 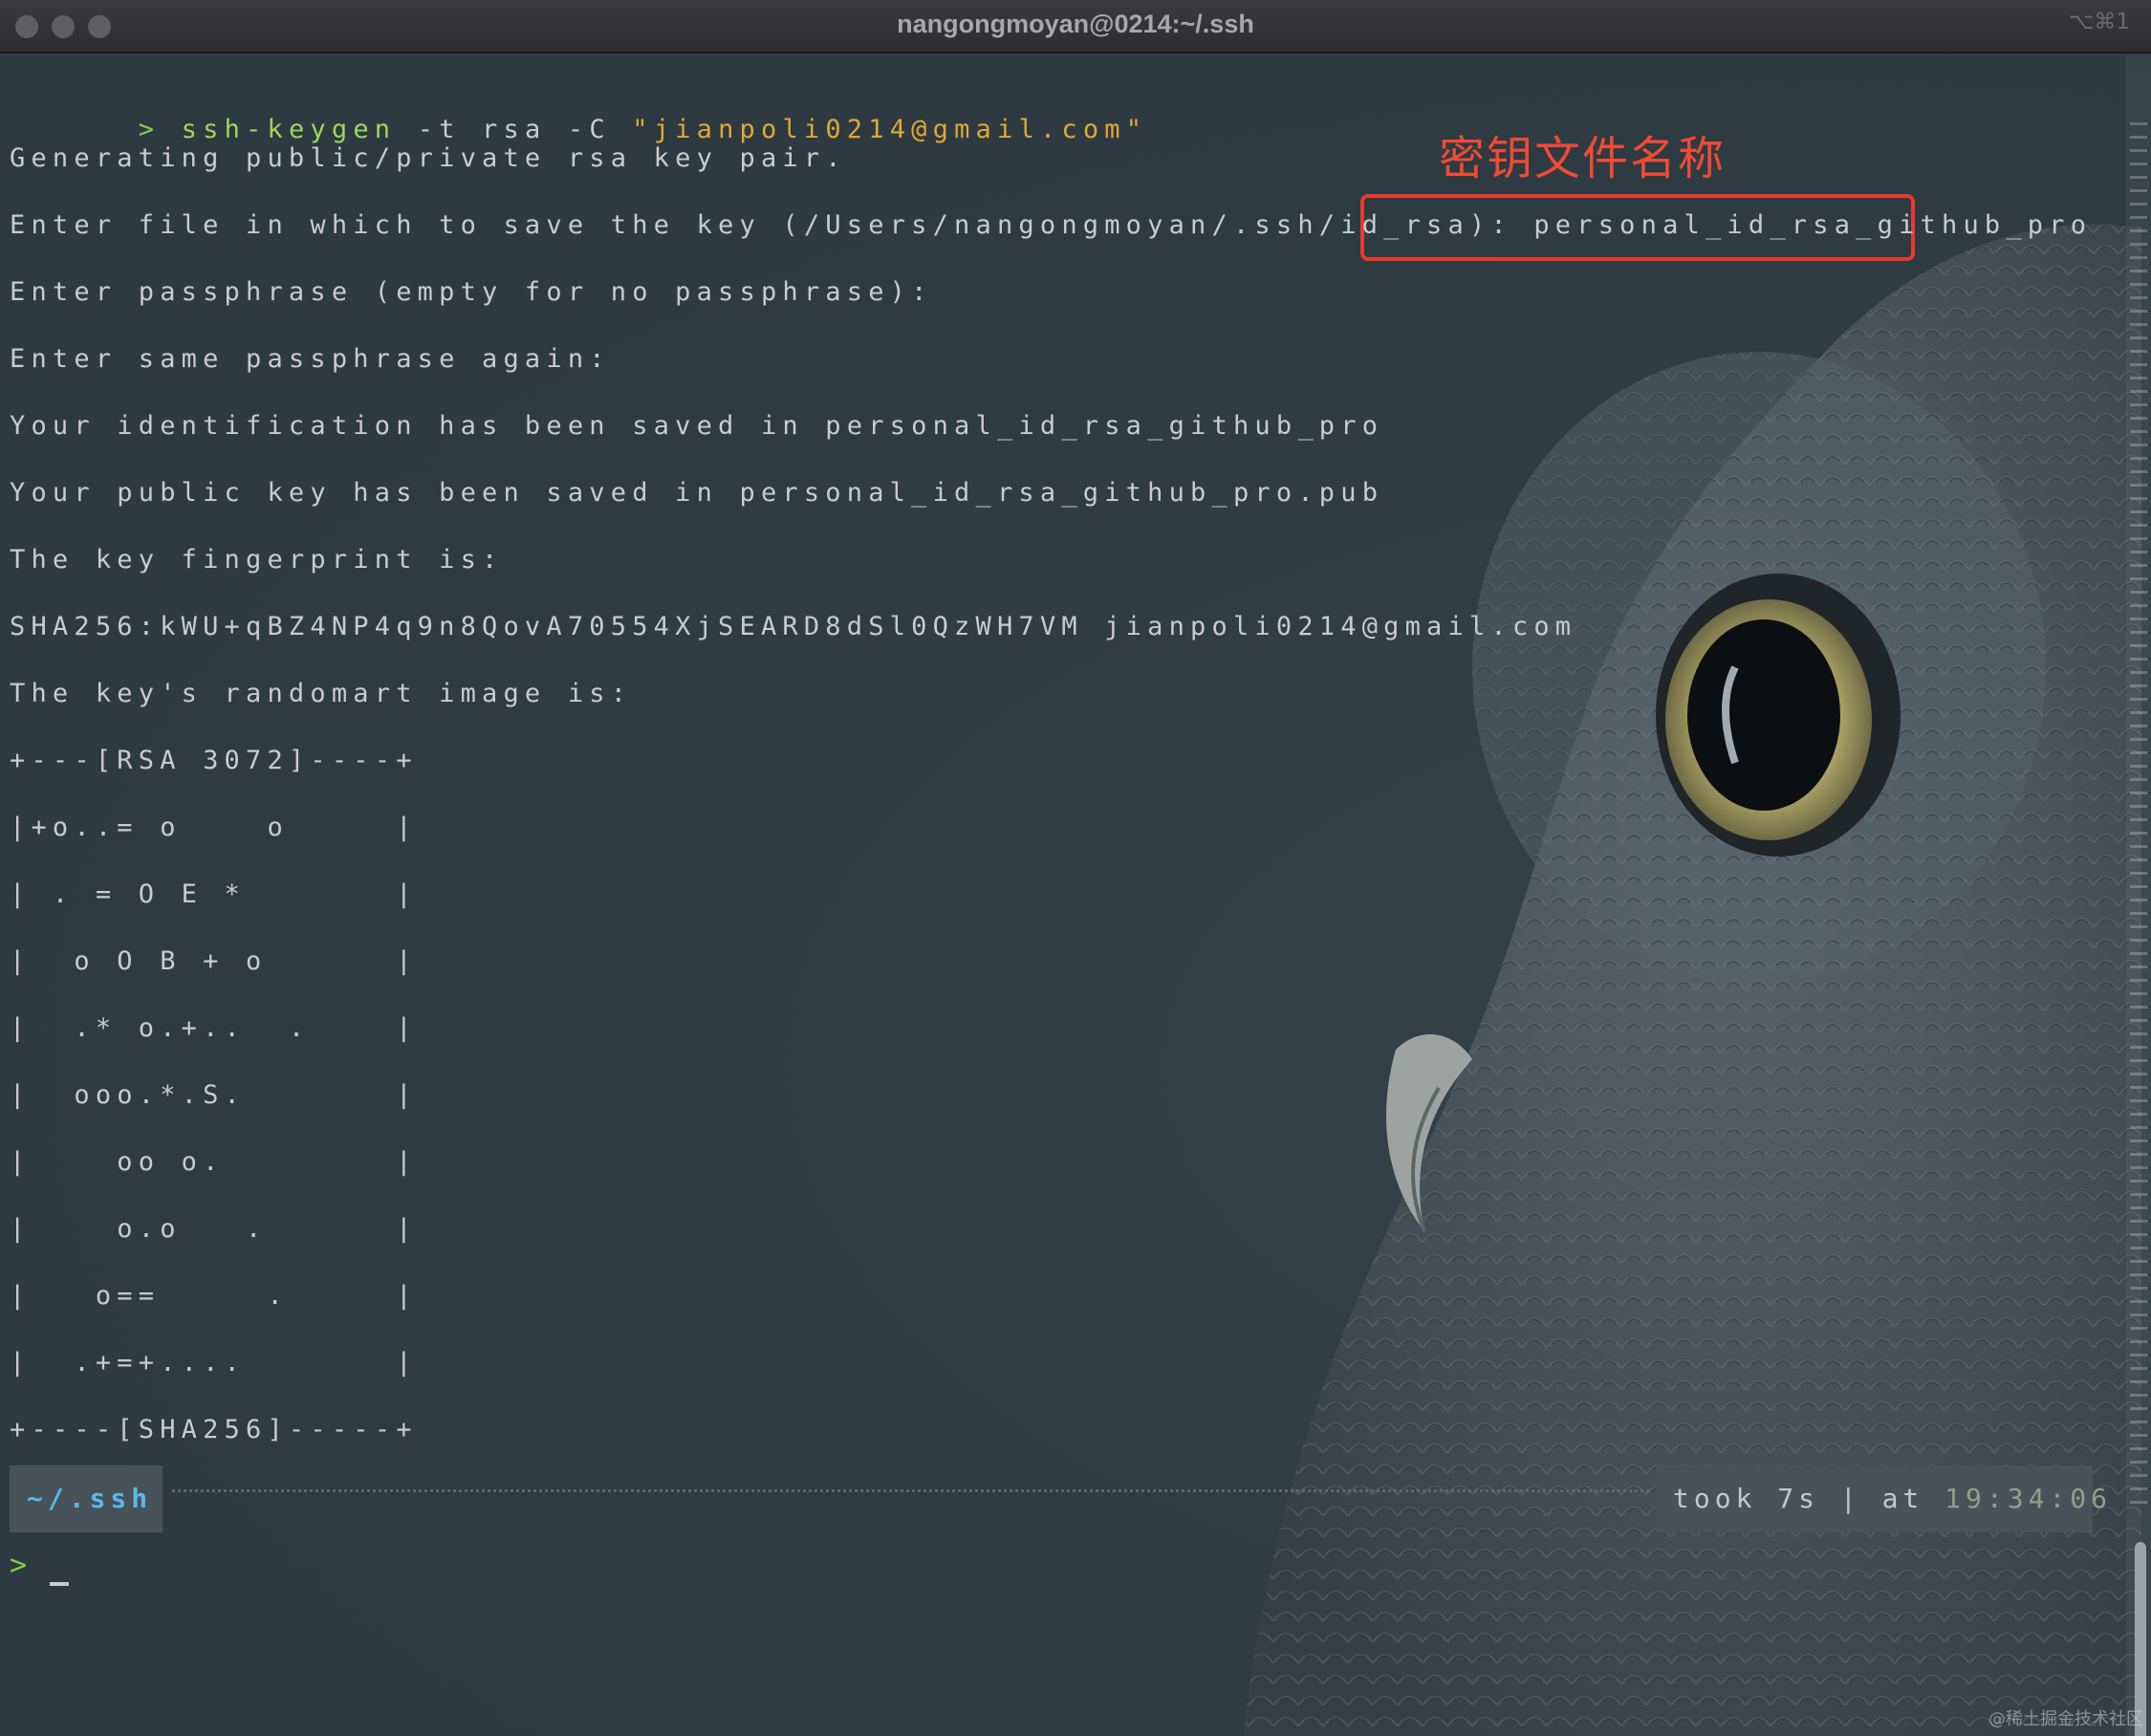 I want to click on randomart-line: +---[RSA 3072]----+, so click(x=214, y=760).